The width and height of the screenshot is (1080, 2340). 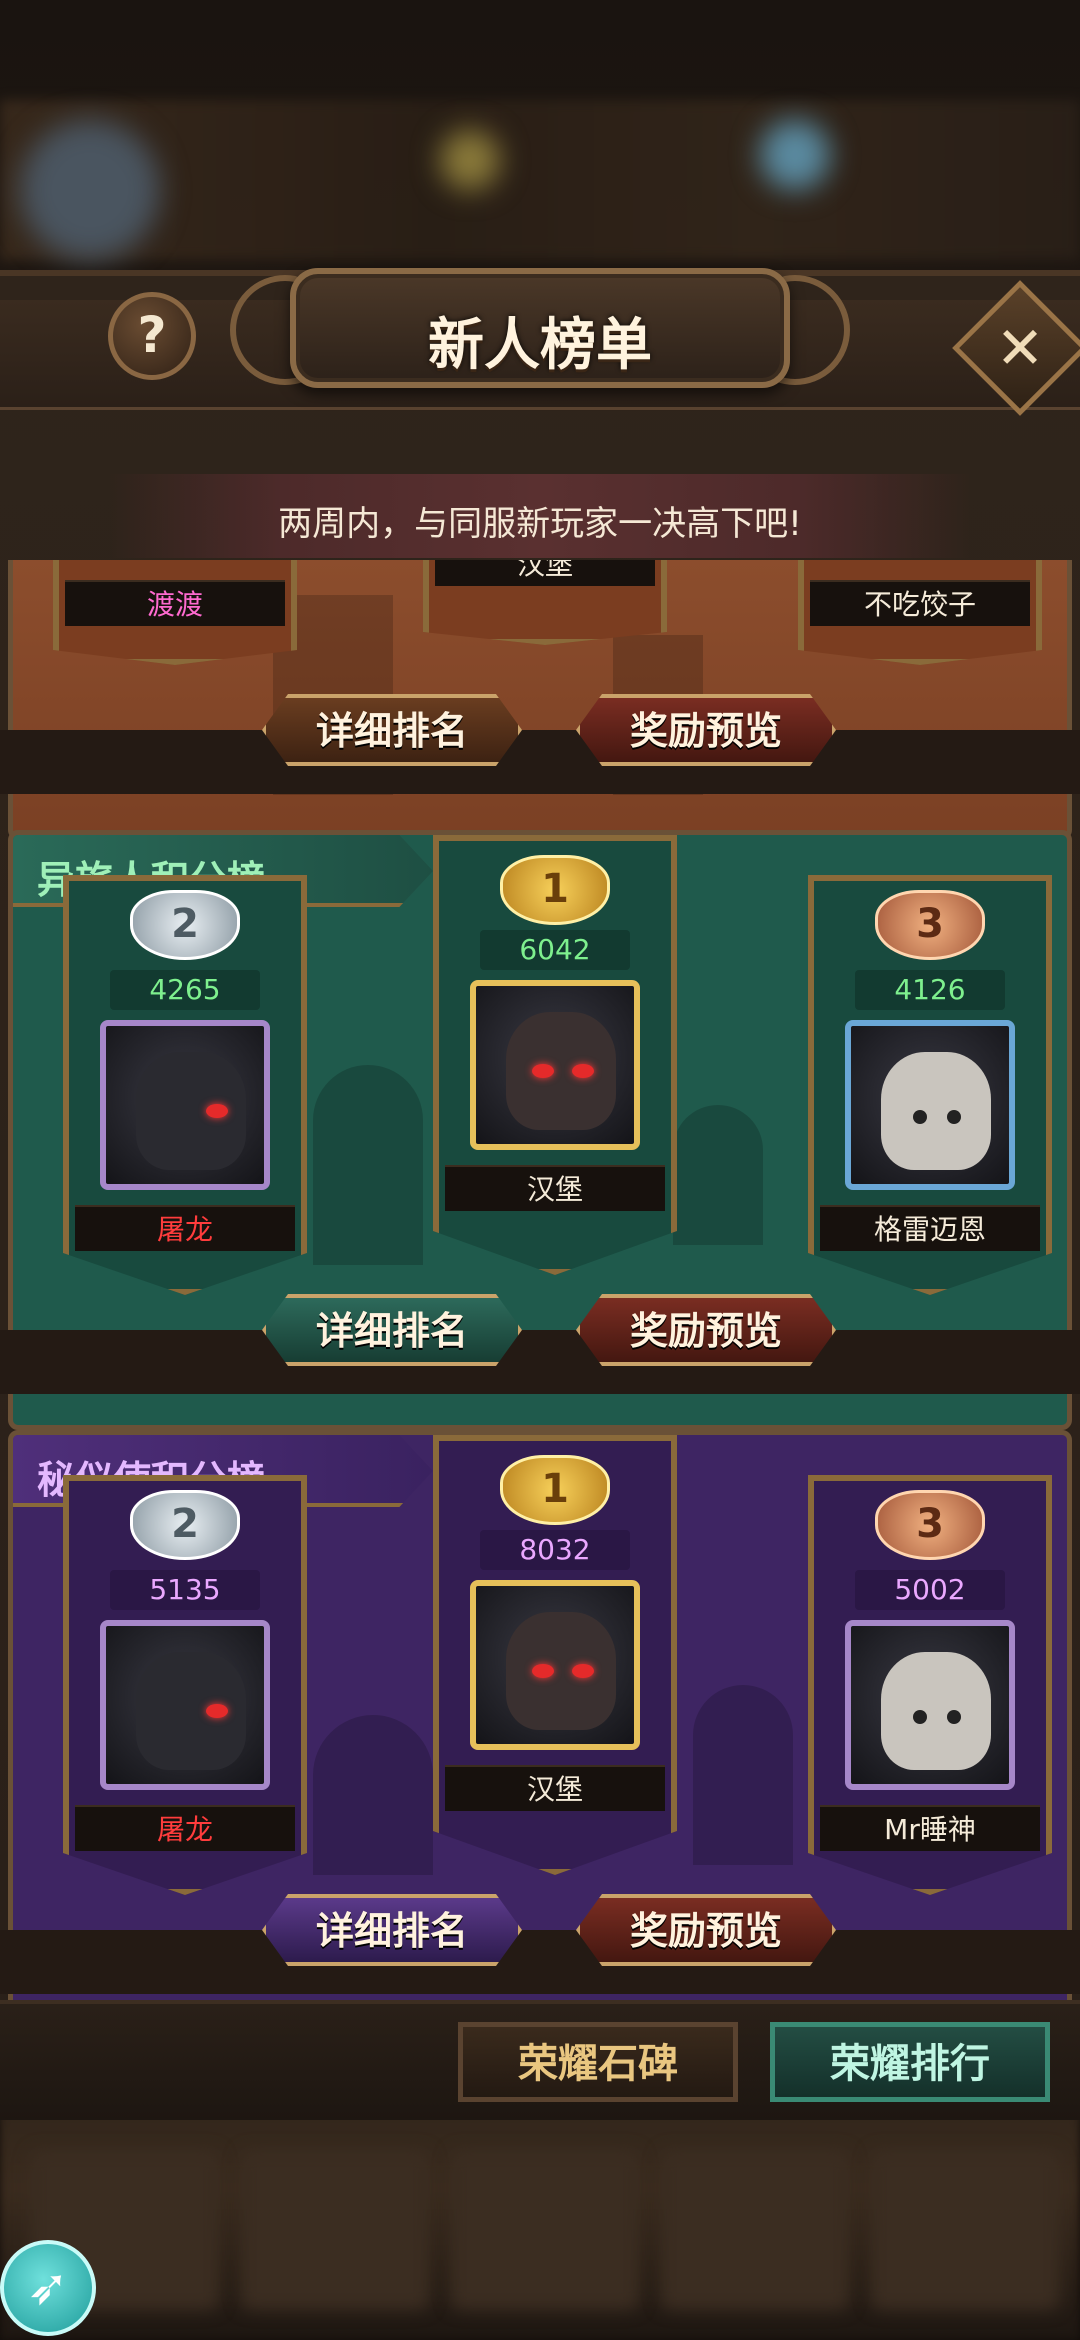 What do you see at coordinates (598, 2062) in the screenshot?
I see `honor-stele-button: 荣耀石碑` at bounding box center [598, 2062].